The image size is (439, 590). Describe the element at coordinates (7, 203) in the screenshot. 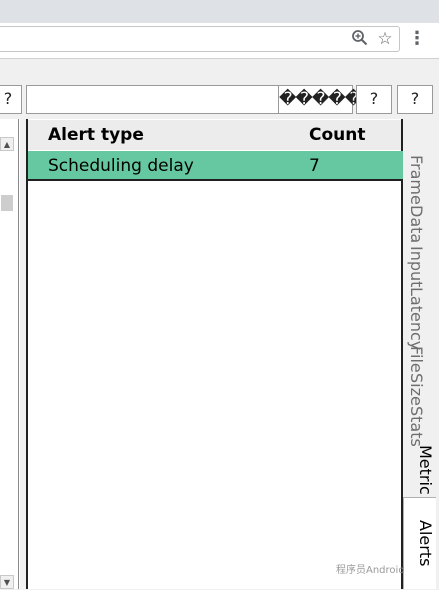

I see `scrollbar-thumb` at that location.